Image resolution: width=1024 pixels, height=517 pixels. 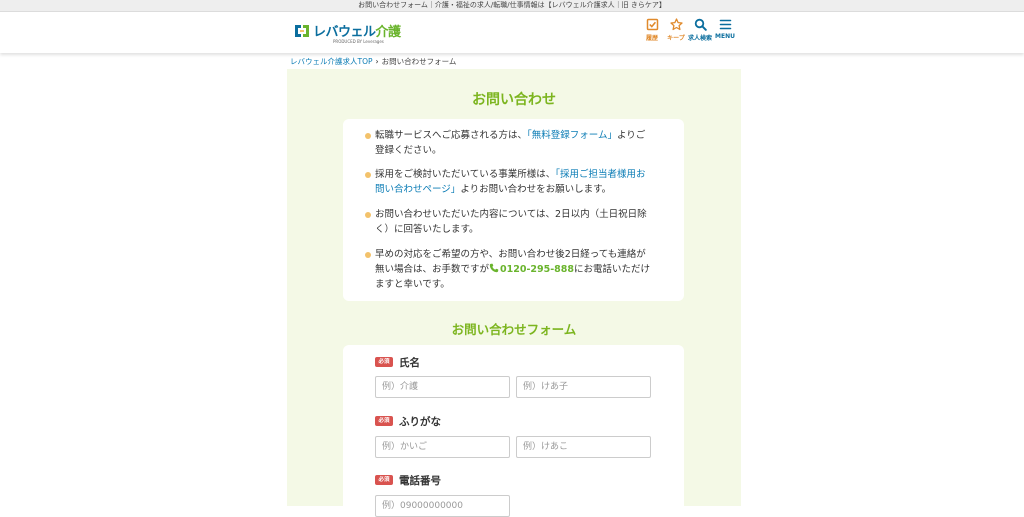 What do you see at coordinates (397, 363) in the screenshot?
I see `name-field-label: 必須 氏名` at bounding box center [397, 363].